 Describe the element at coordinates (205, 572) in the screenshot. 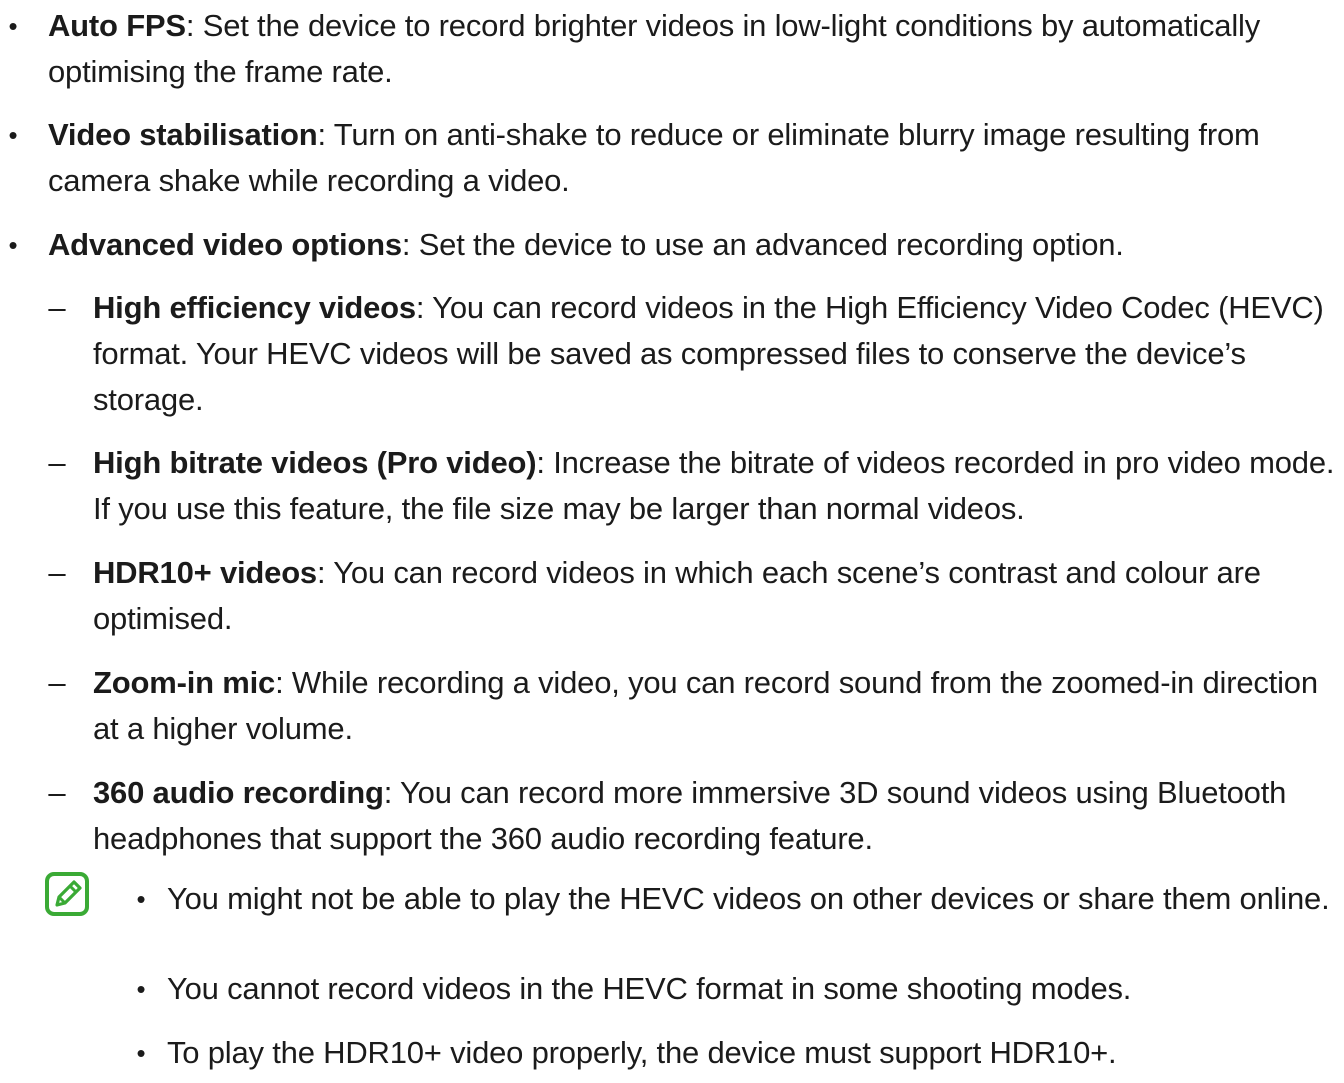

I see `item-term: HDR10+ videos` at that location.